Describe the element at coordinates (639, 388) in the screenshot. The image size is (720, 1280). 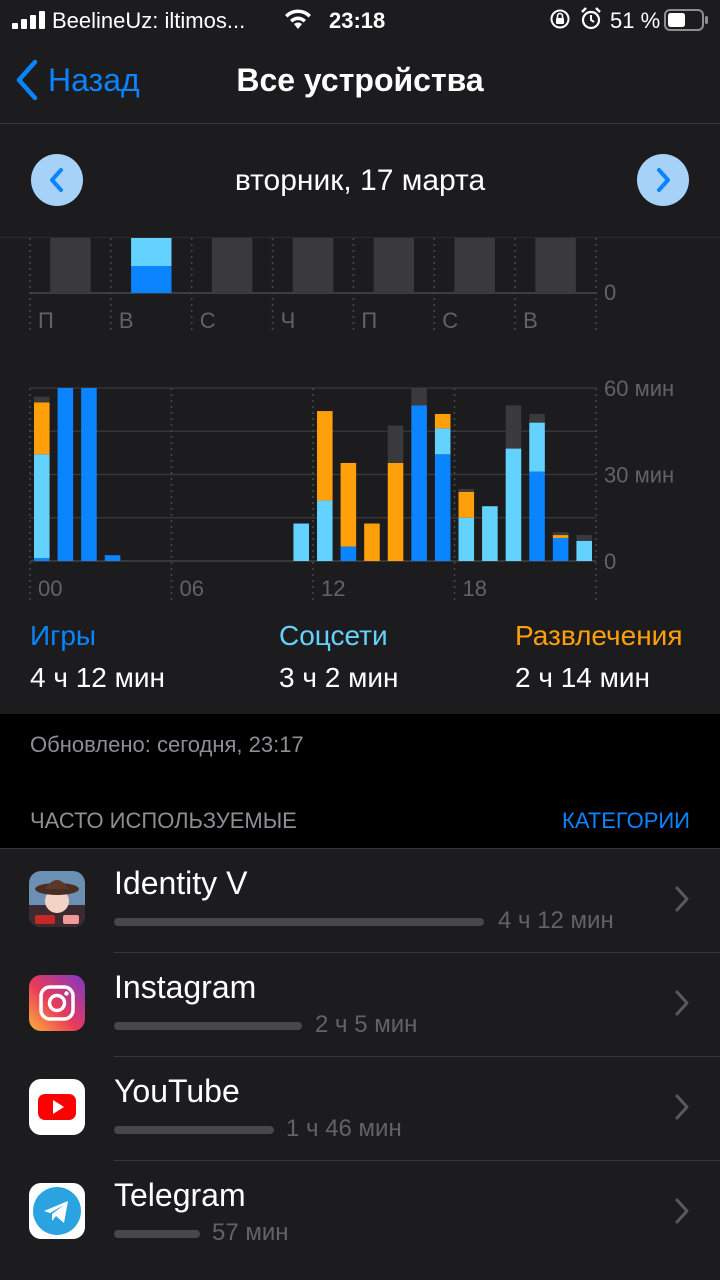
I see `y-tick-label: 60 мин` at that location.